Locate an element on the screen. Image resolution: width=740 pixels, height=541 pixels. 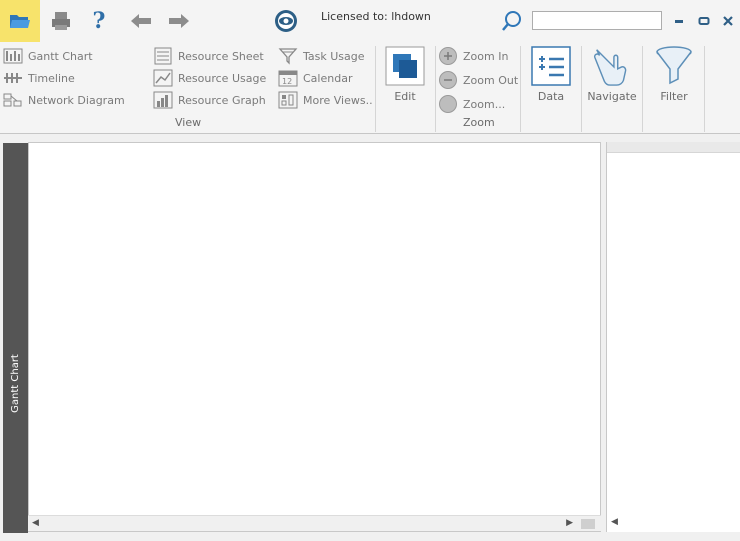
folder-open-icon is located at coordinates (20, 21).